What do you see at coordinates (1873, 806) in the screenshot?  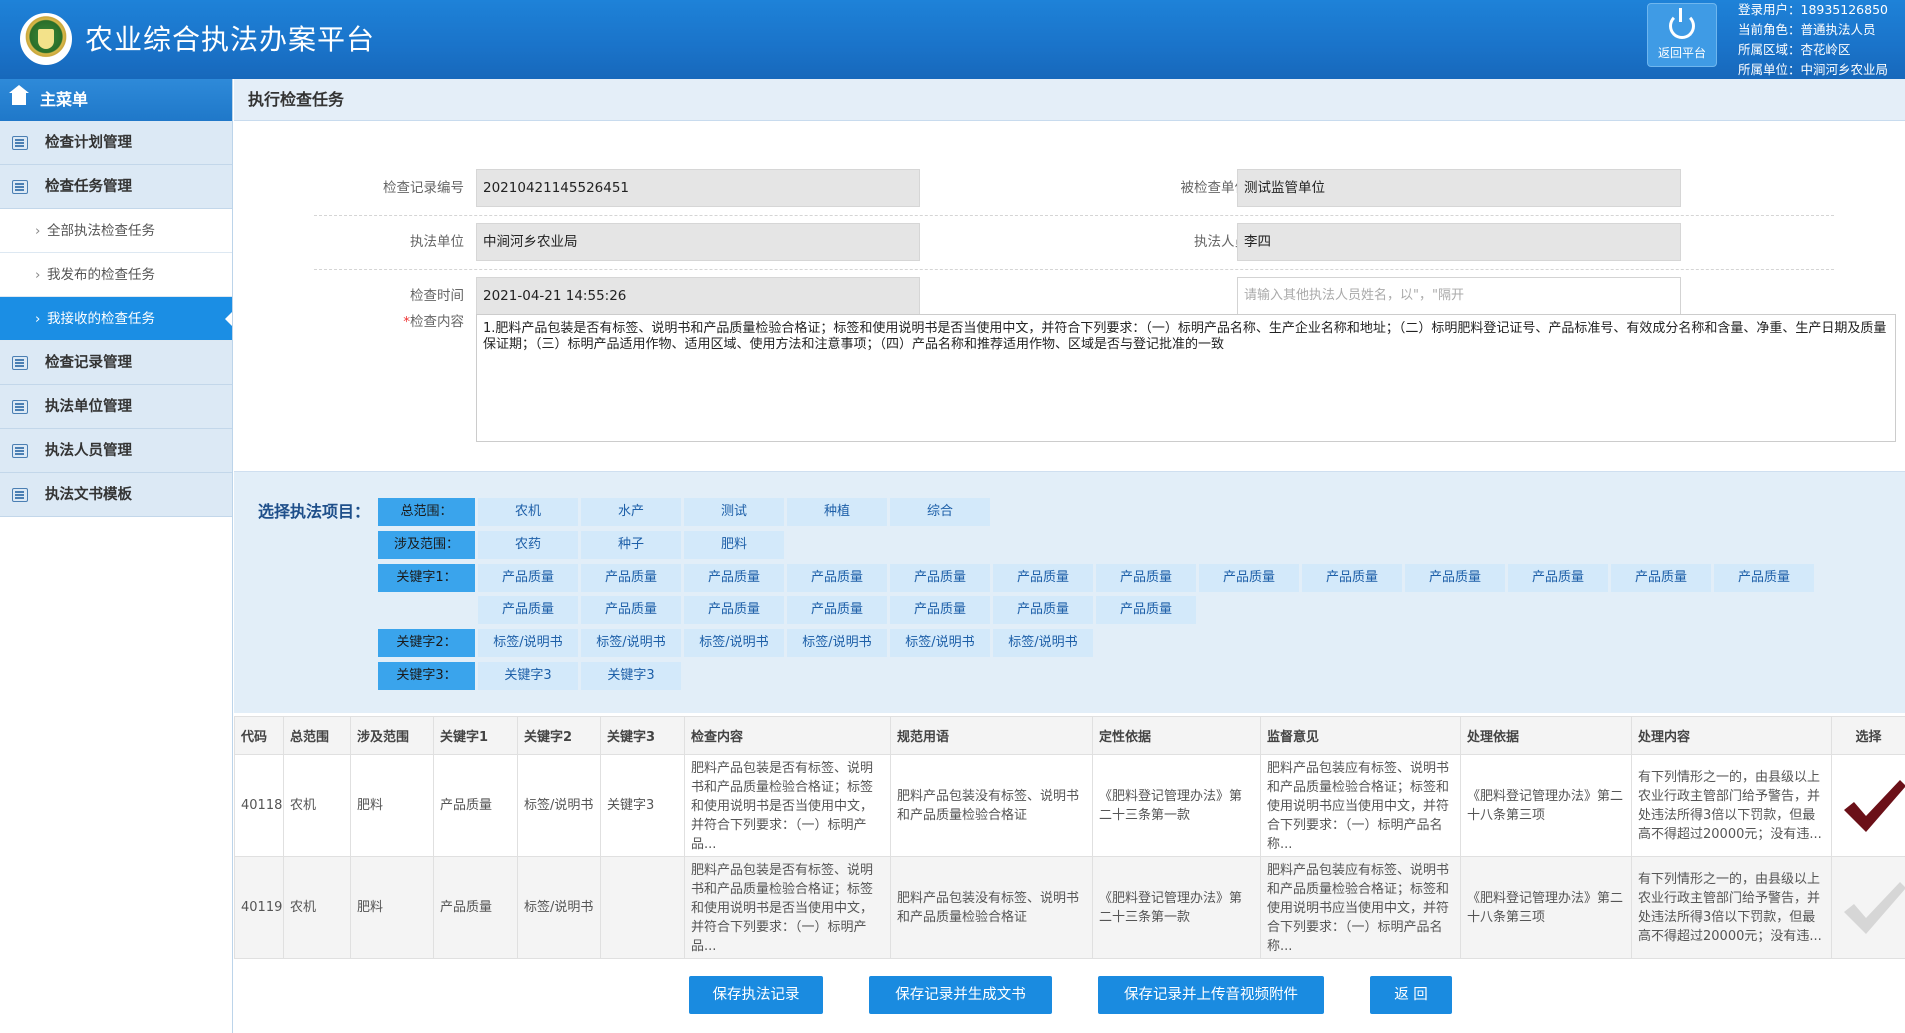 I see `checked-checkmark-icon` at bounding box center [1873, 806].